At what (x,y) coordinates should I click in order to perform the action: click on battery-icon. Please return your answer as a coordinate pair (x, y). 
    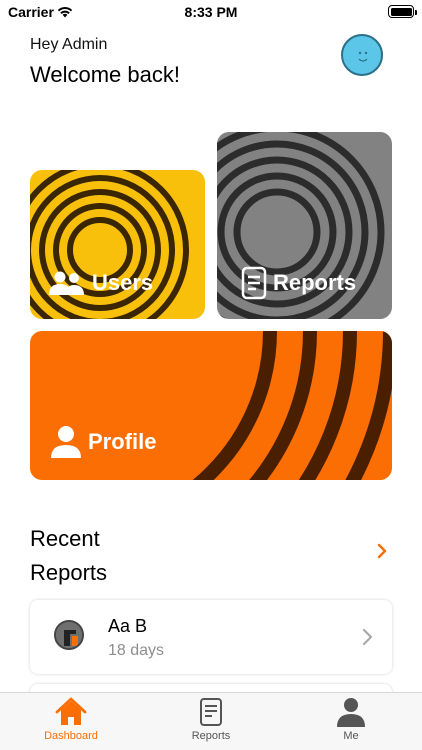
    Looking at the image, I should click on (402, 11).